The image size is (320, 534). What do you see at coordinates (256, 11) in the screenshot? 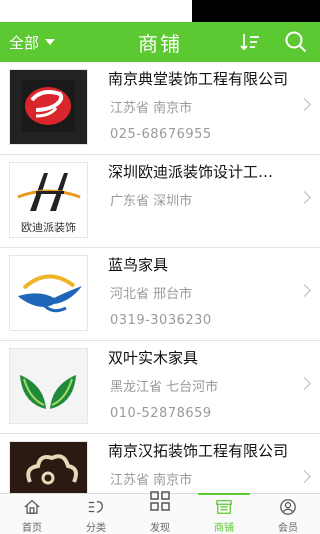
I see `status-bar-dark-area` at bounding box center [256, 11].